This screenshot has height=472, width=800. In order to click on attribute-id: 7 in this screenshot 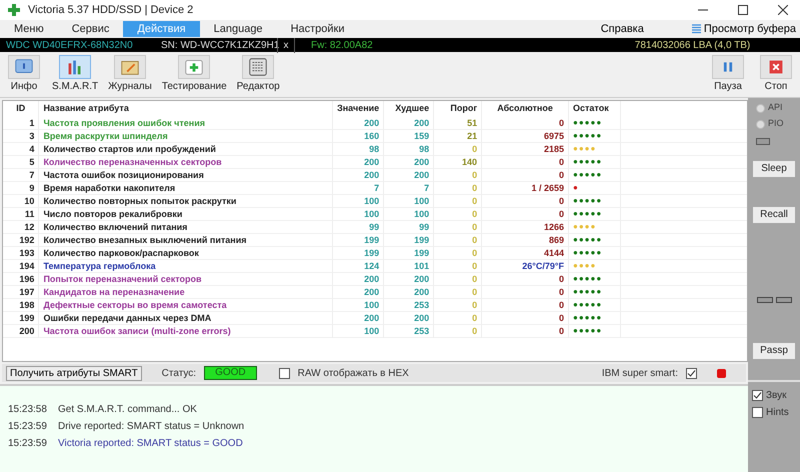, I will do `click(21, 175)`.